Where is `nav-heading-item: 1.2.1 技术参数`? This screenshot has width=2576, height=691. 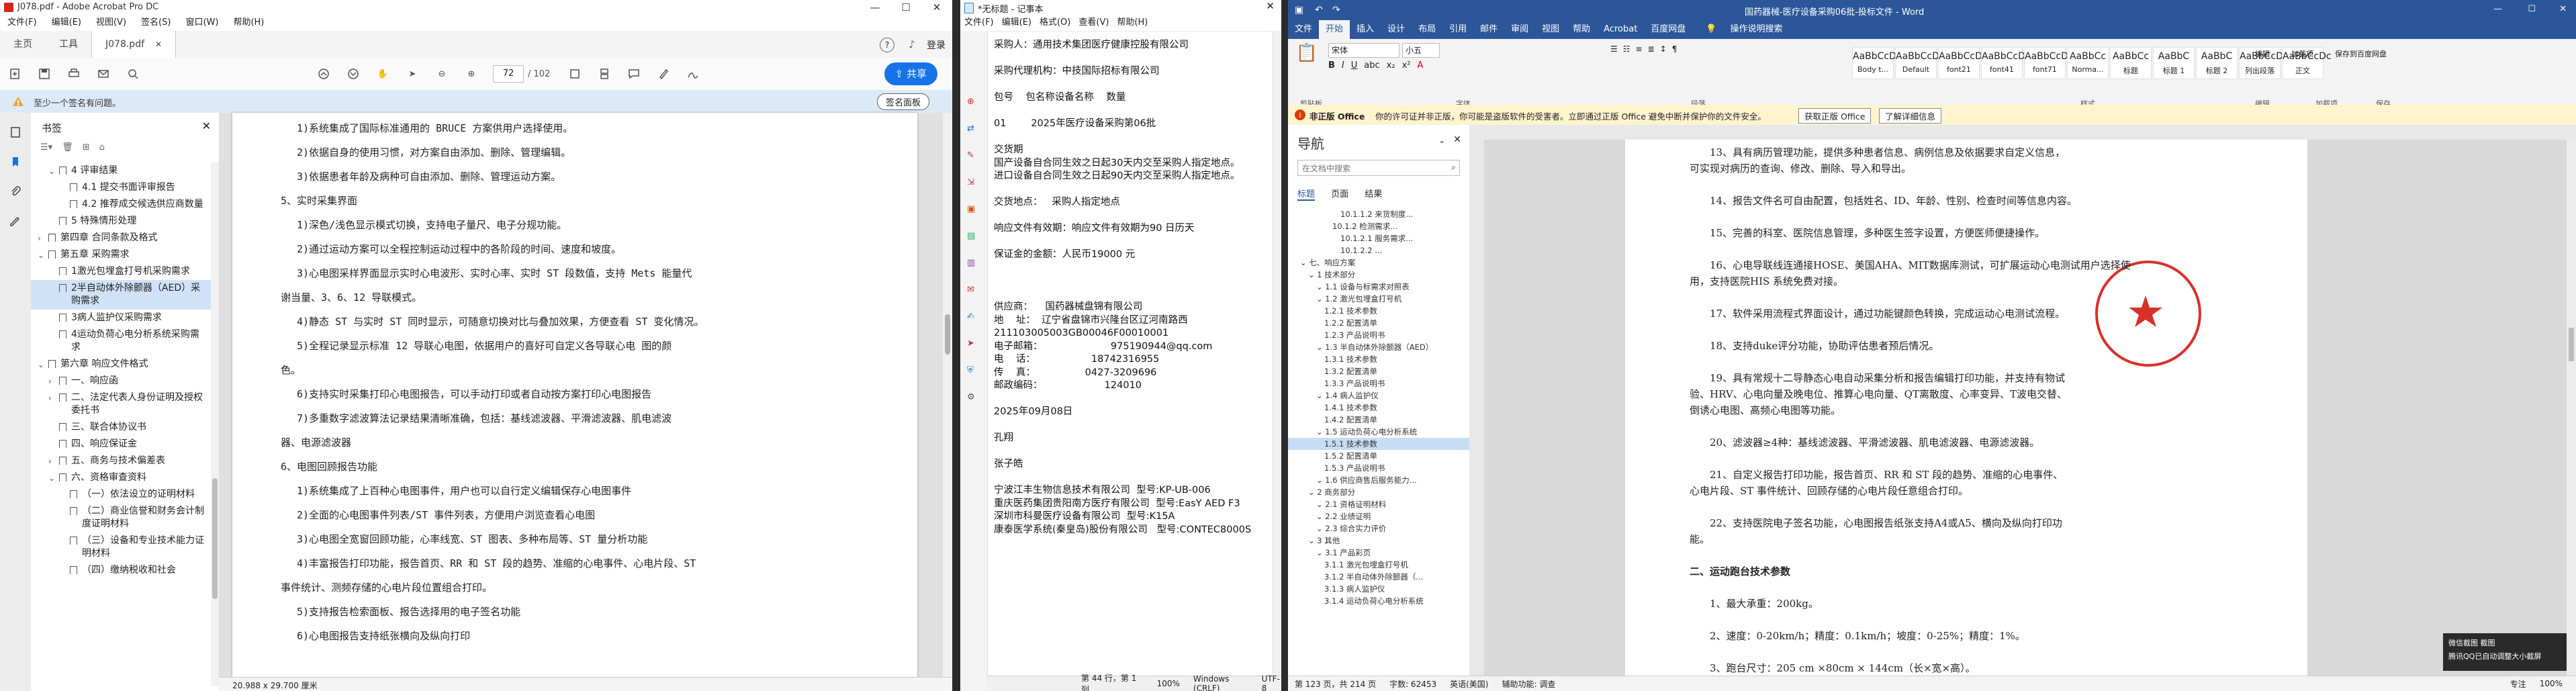
nav-heading-item: 1.2.1 技术参数 is located at coordinates (1378, 311).